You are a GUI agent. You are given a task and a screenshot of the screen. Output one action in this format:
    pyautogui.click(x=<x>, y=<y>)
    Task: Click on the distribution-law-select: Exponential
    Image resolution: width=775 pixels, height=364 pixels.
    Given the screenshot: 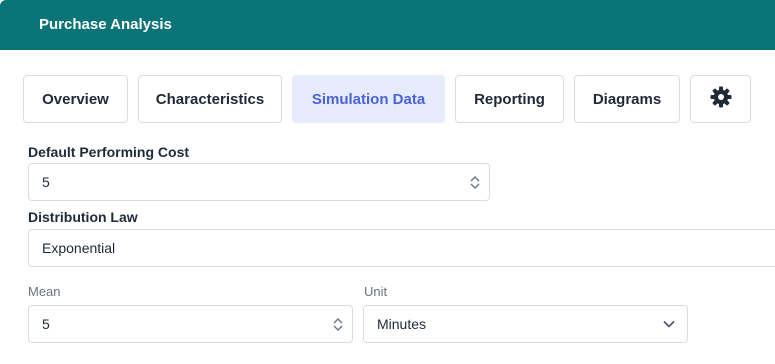 What is the action you would take?
    pyautogui.click(x=401, y=248)
    